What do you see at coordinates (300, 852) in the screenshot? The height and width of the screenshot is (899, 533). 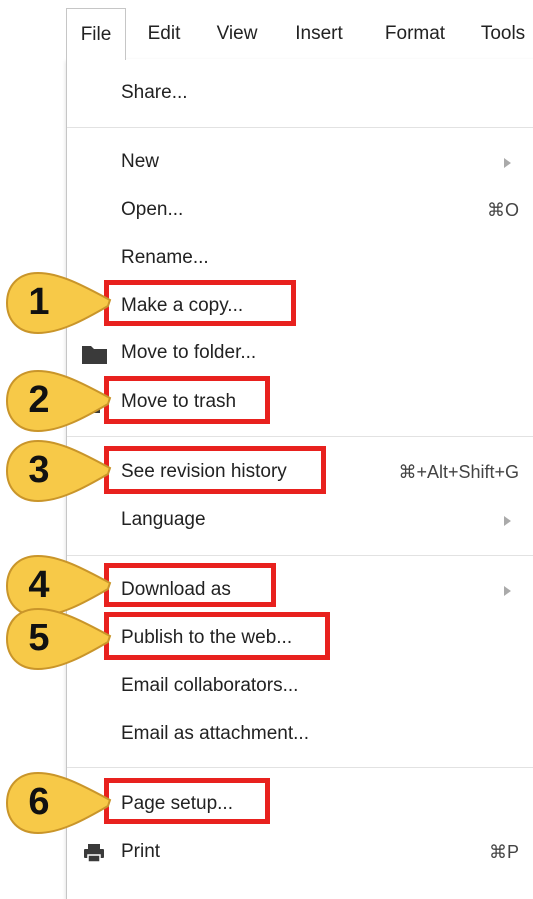 I see `menu-item-print: Print ⌘P` at bounding box center [300, 852].